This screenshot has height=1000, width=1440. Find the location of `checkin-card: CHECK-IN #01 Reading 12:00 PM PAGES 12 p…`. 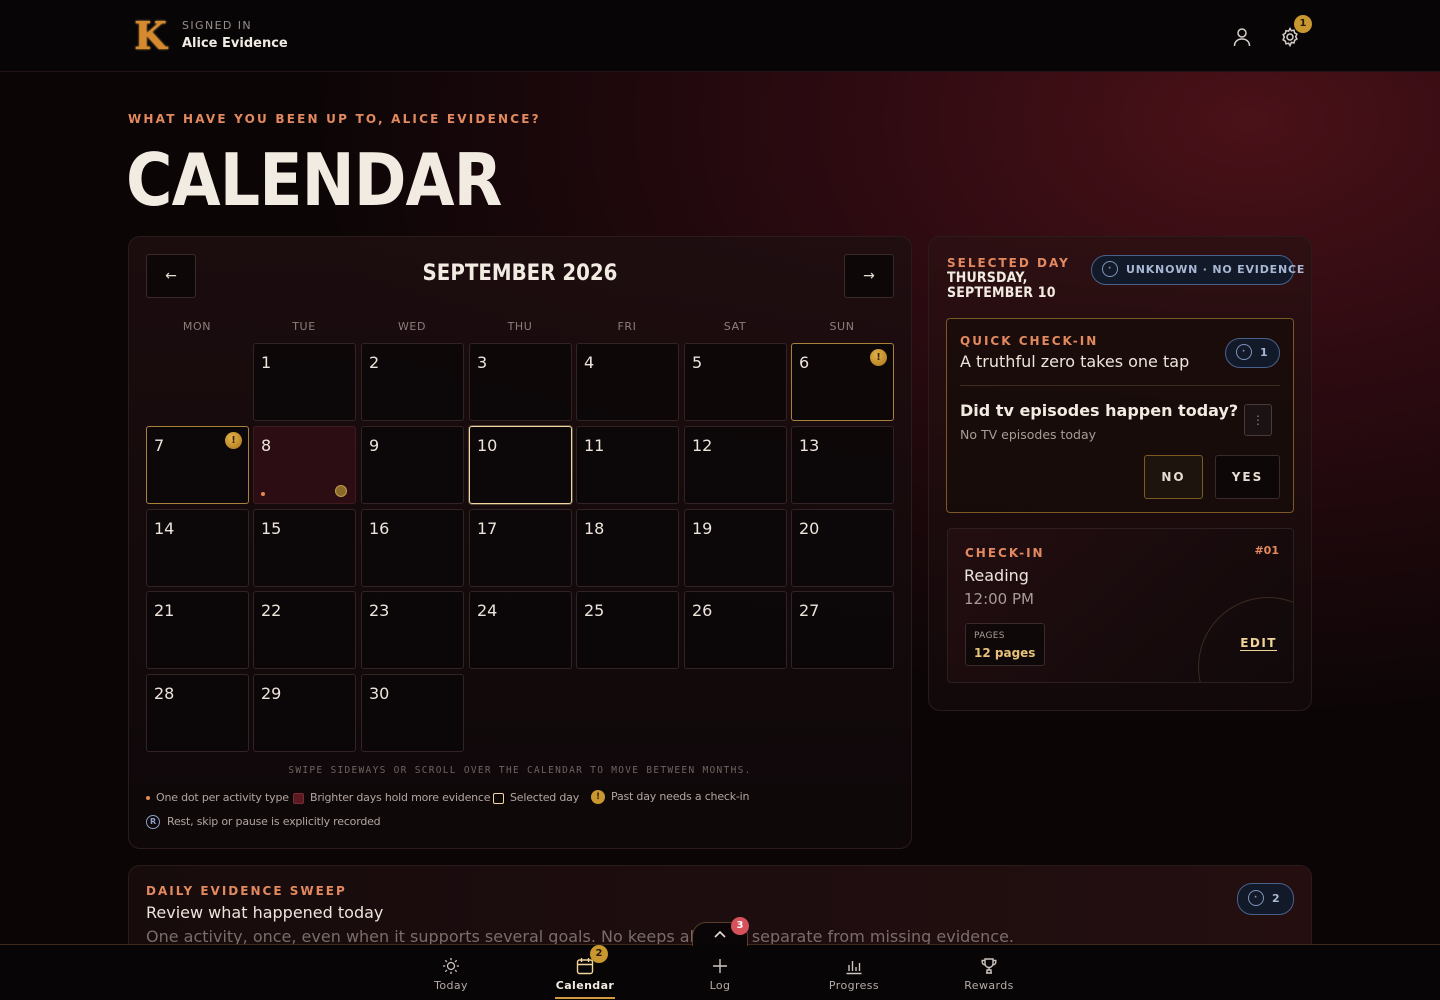

checkin-card: CHECK-IN #01 Reading 12:00 PM PAGES 12 p… is located at coordinates (1120, 605).